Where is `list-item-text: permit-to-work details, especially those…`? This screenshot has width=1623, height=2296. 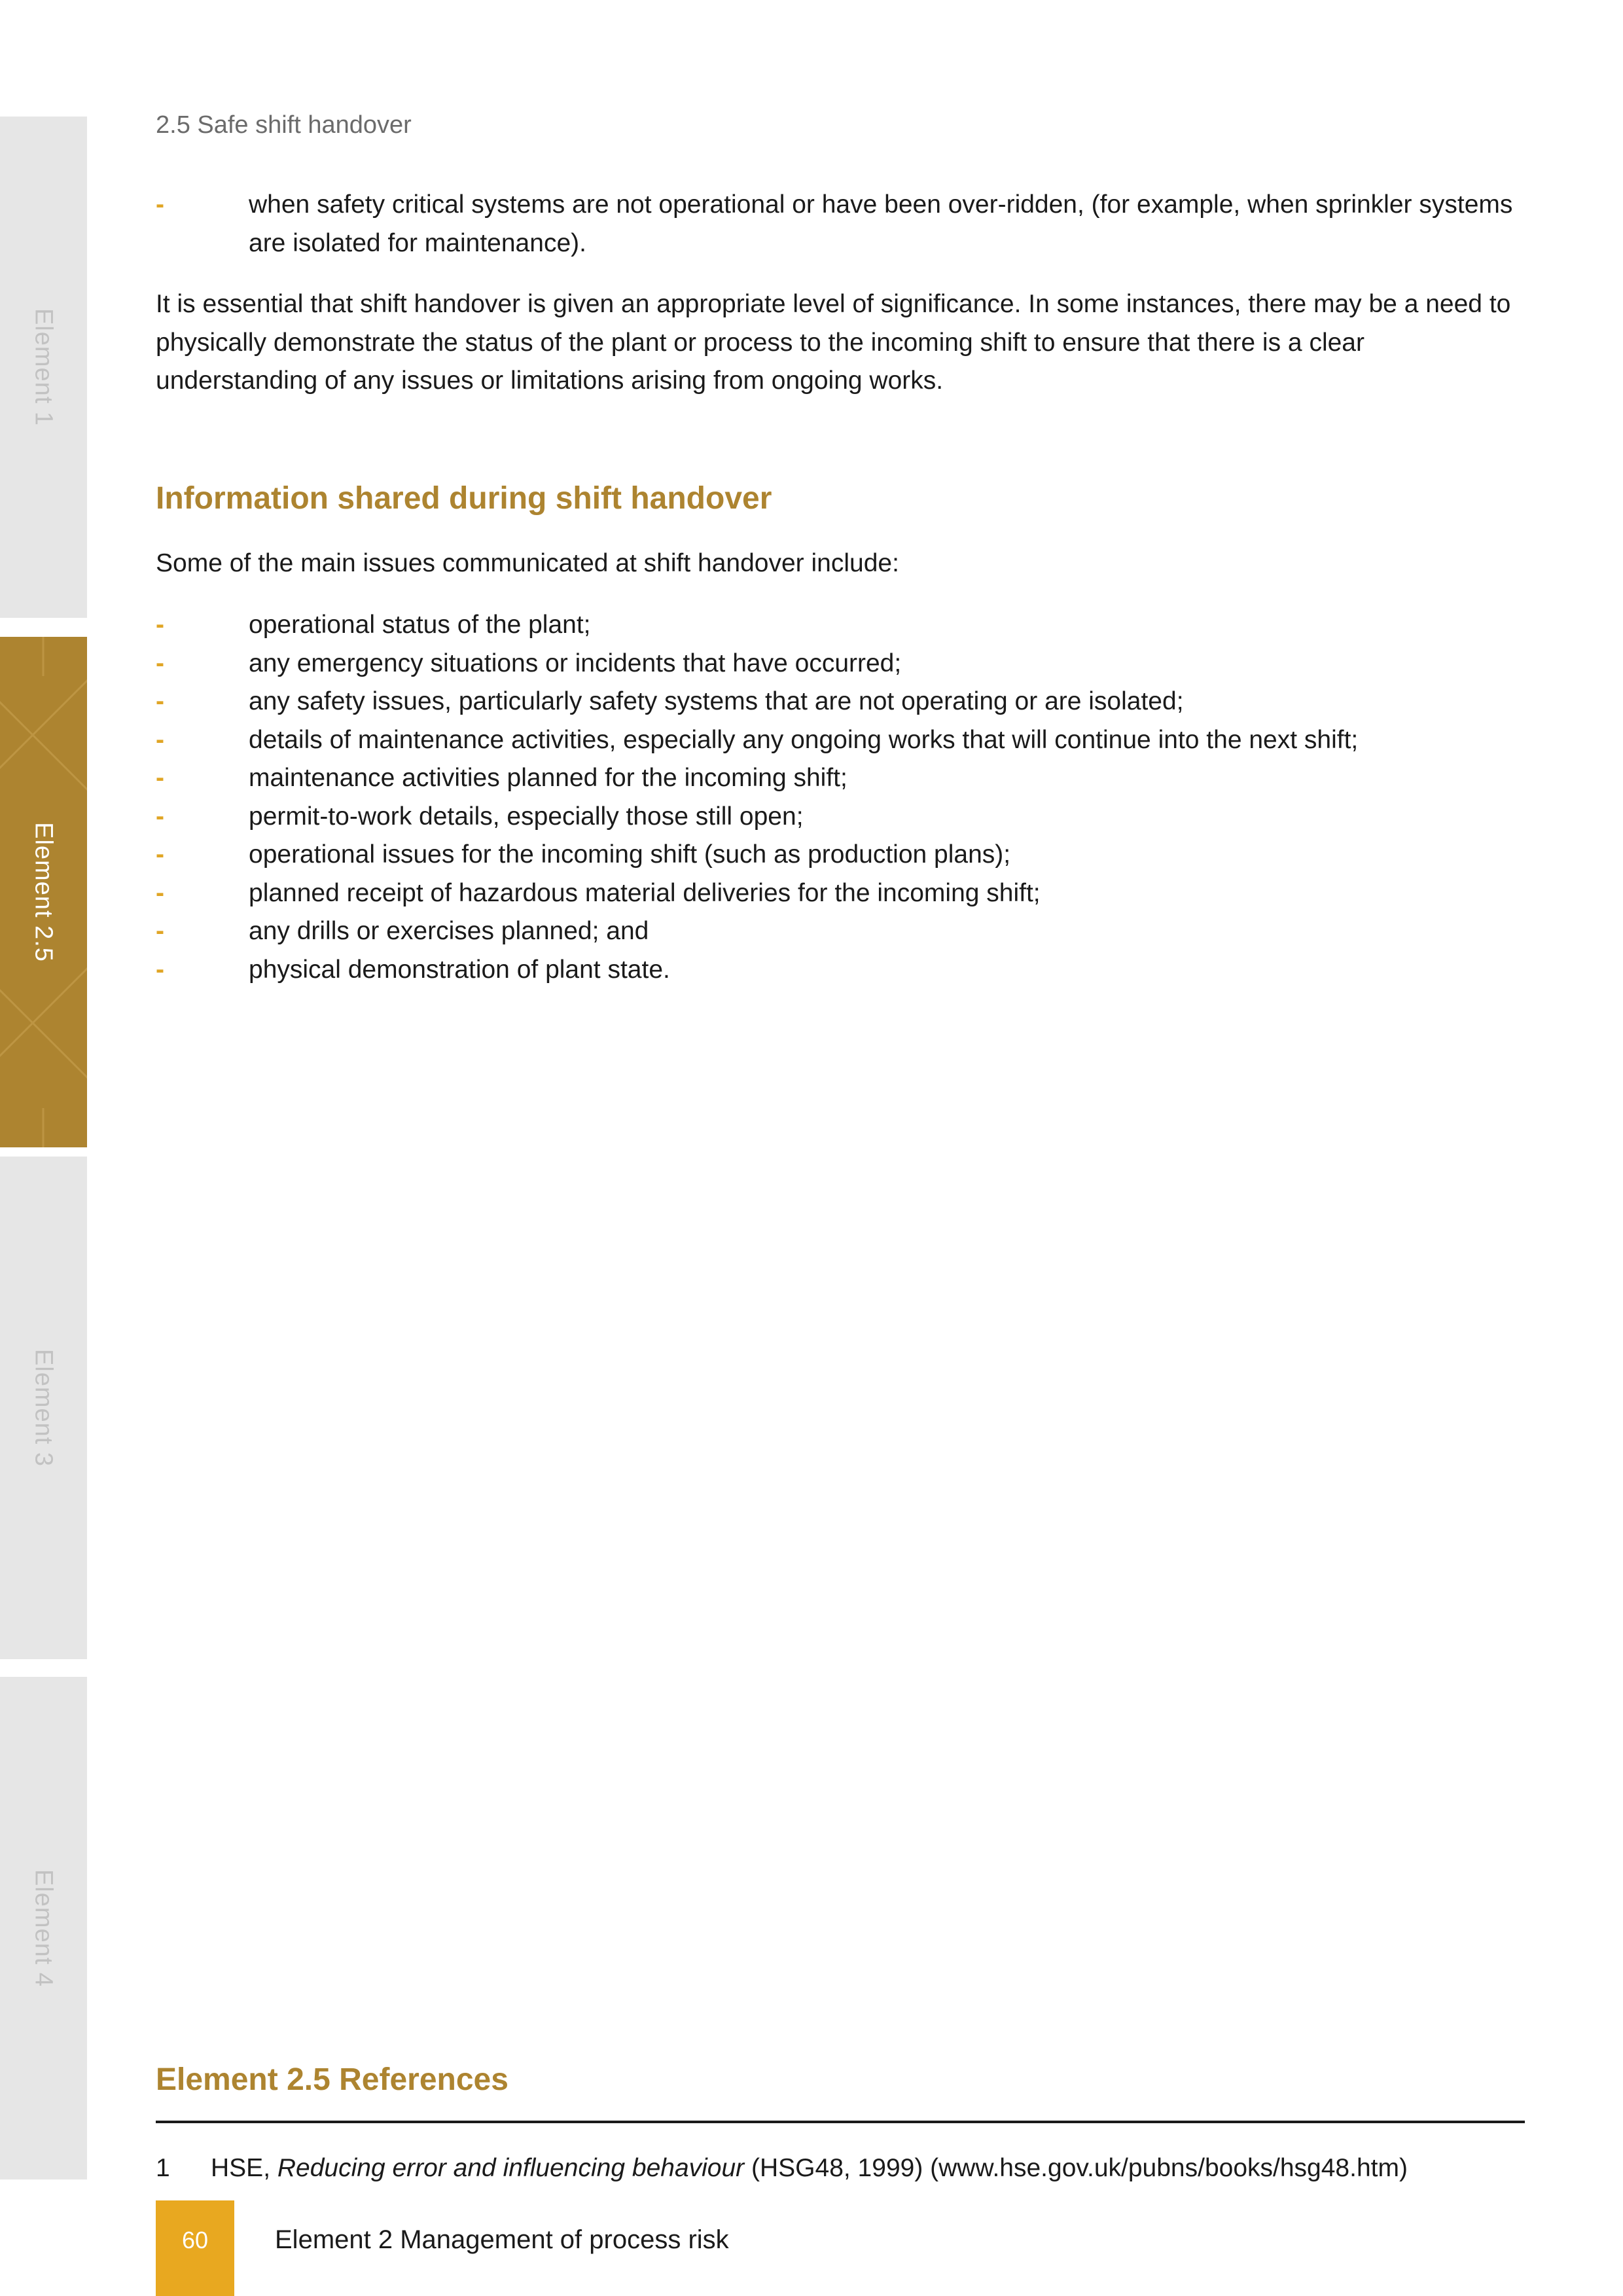 list-item-text: permit-to-work details, especially those… is located at coordinates (526, 816).